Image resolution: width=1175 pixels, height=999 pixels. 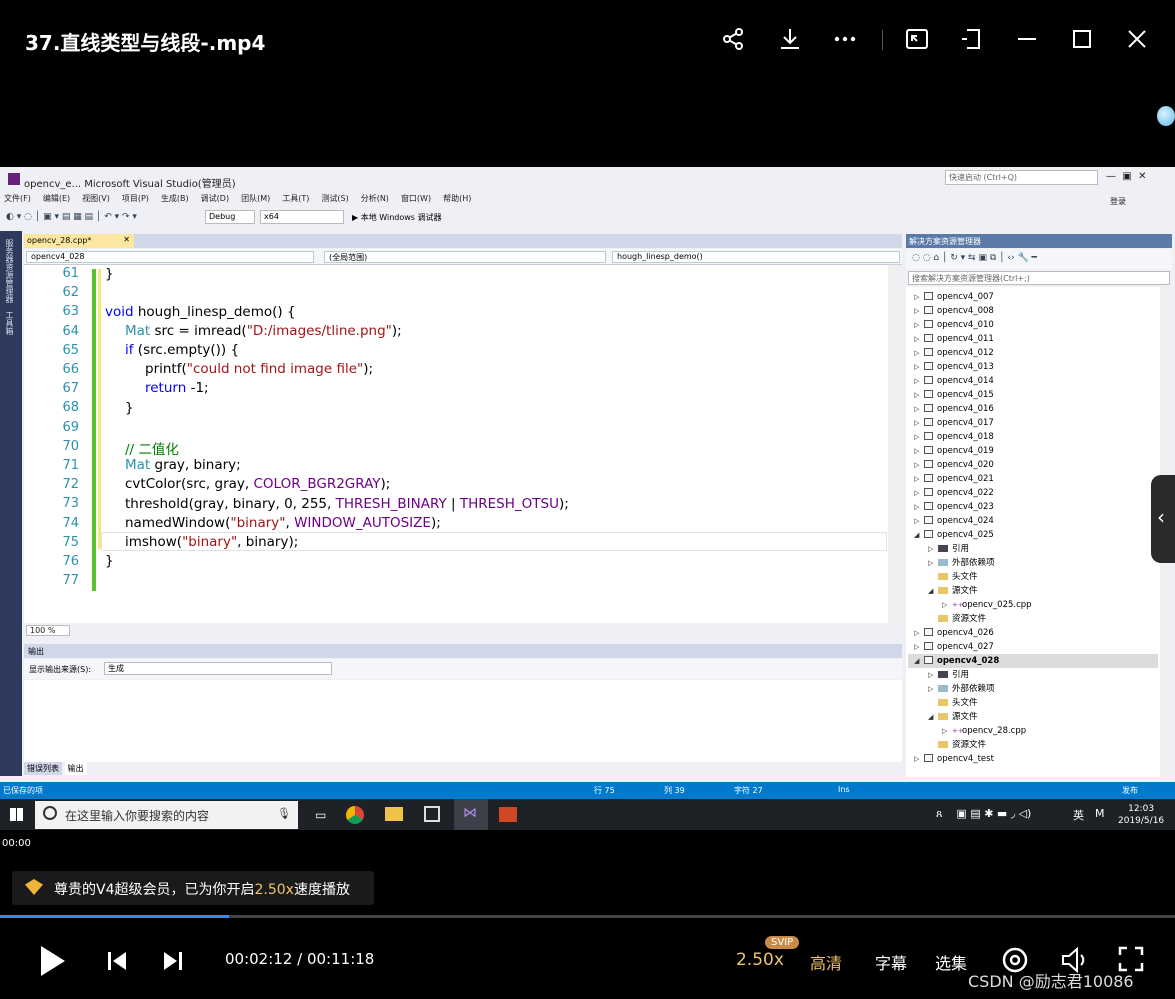 I want to click on platform-select: x64, so click(x=302, y=217).